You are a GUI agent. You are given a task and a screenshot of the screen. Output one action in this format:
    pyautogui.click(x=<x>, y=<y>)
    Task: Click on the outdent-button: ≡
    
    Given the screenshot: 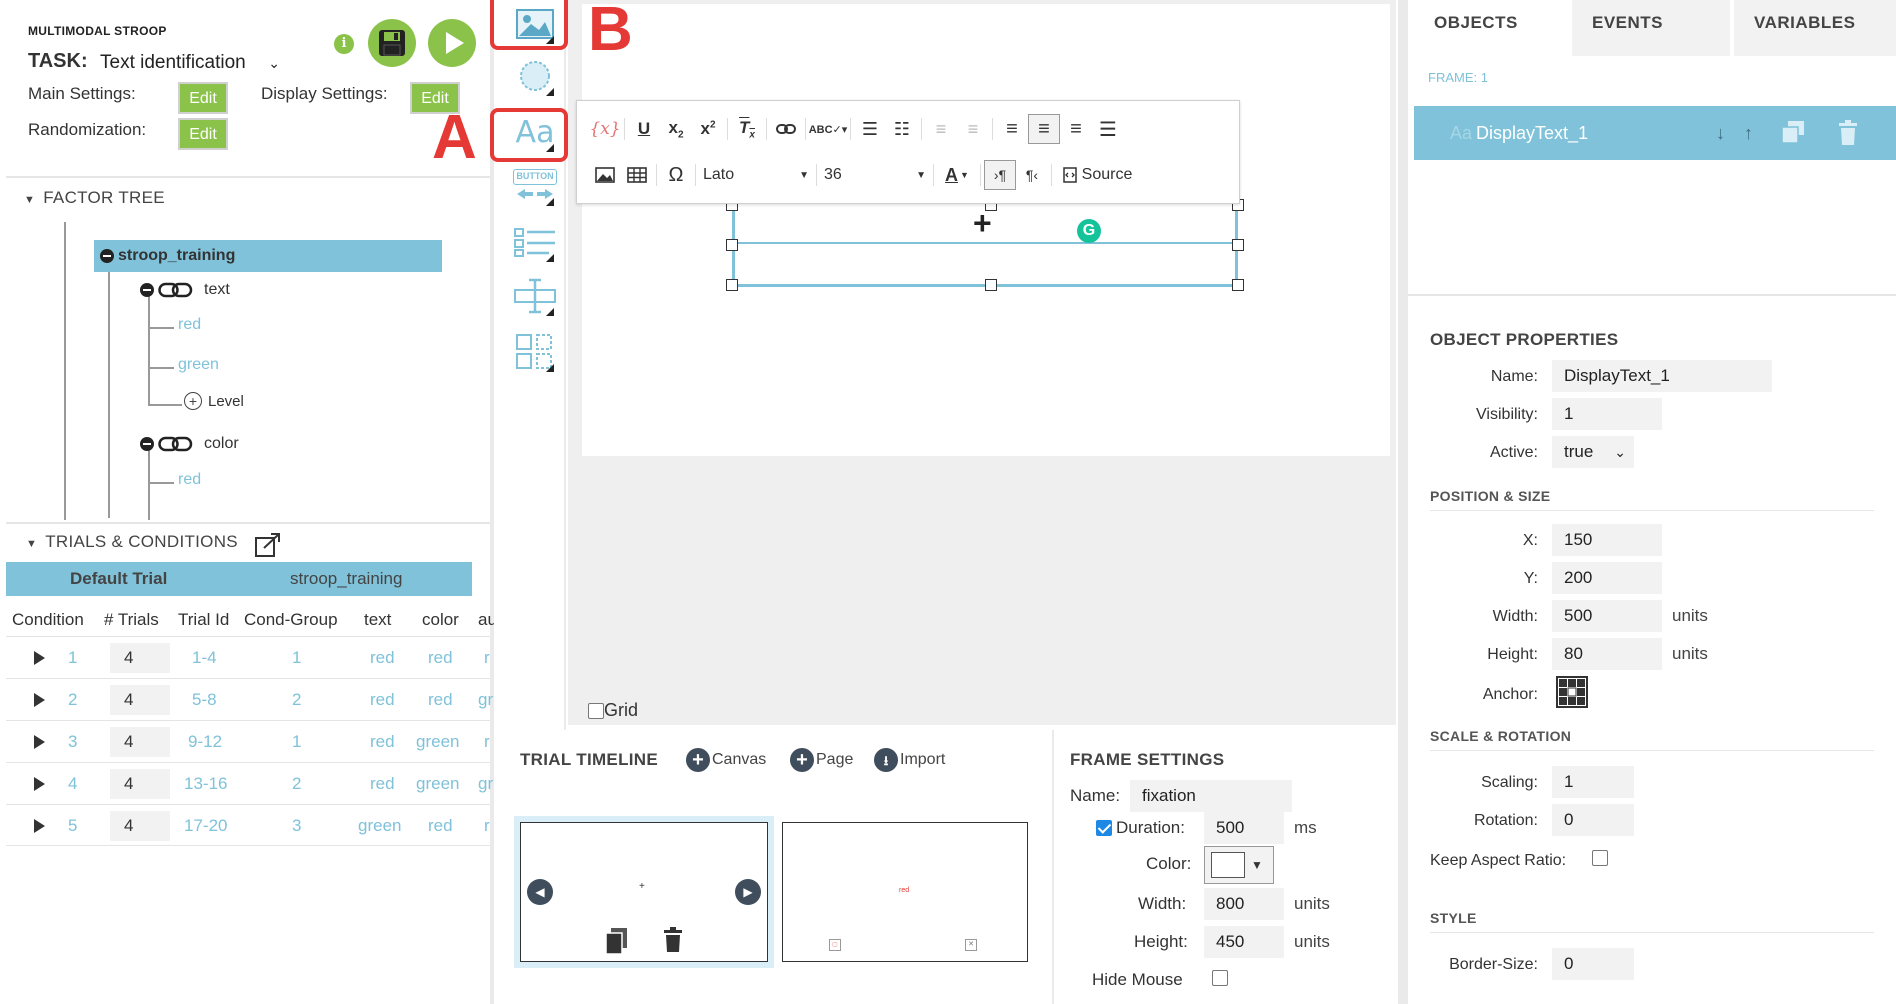 What is the action you would take?
    pyautogui.click(x=941, y=129)
    